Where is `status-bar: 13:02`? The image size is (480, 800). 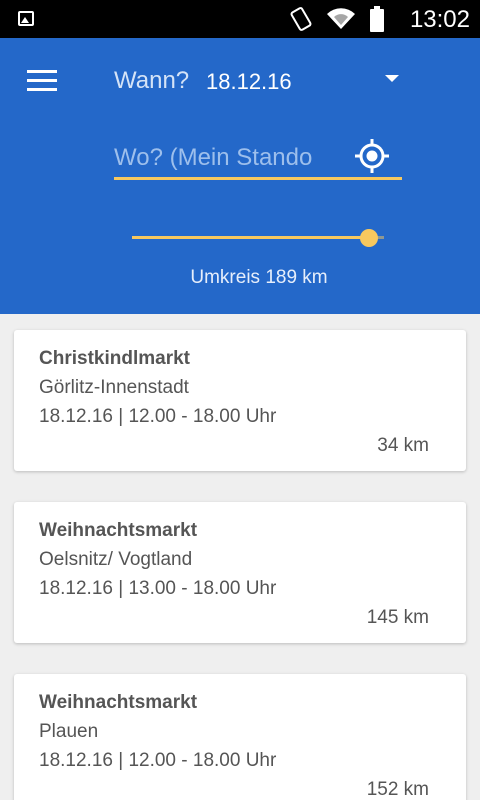 status-bar: 13:02 is located at coordinates (240, 19).